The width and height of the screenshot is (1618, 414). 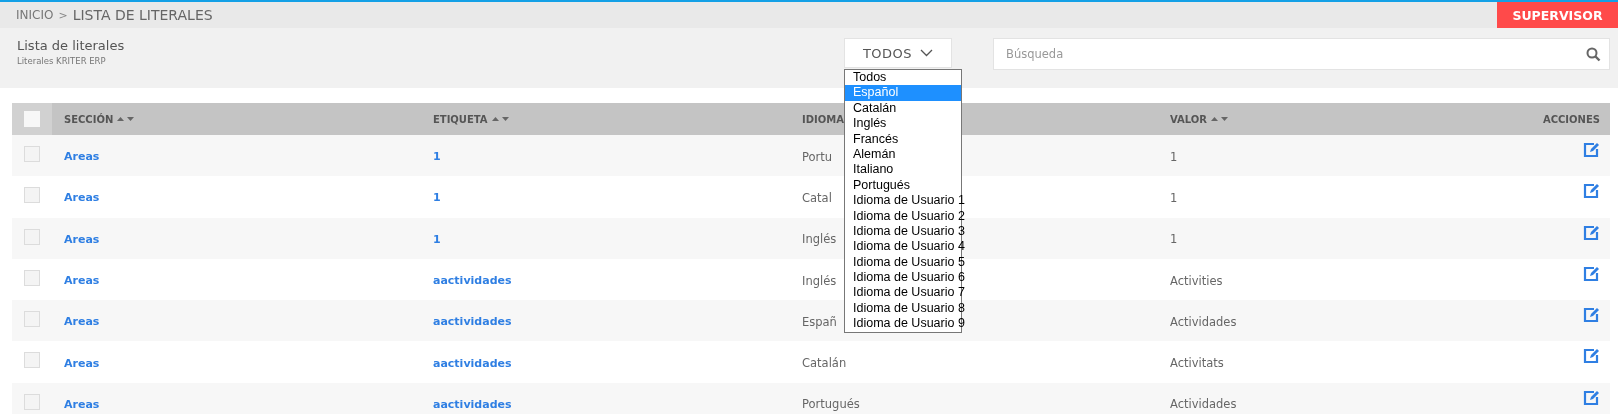 What do you see at coordinates (1593, 54) in the screenshot?
I see `search-icon` at bounding box center [1593, 54].